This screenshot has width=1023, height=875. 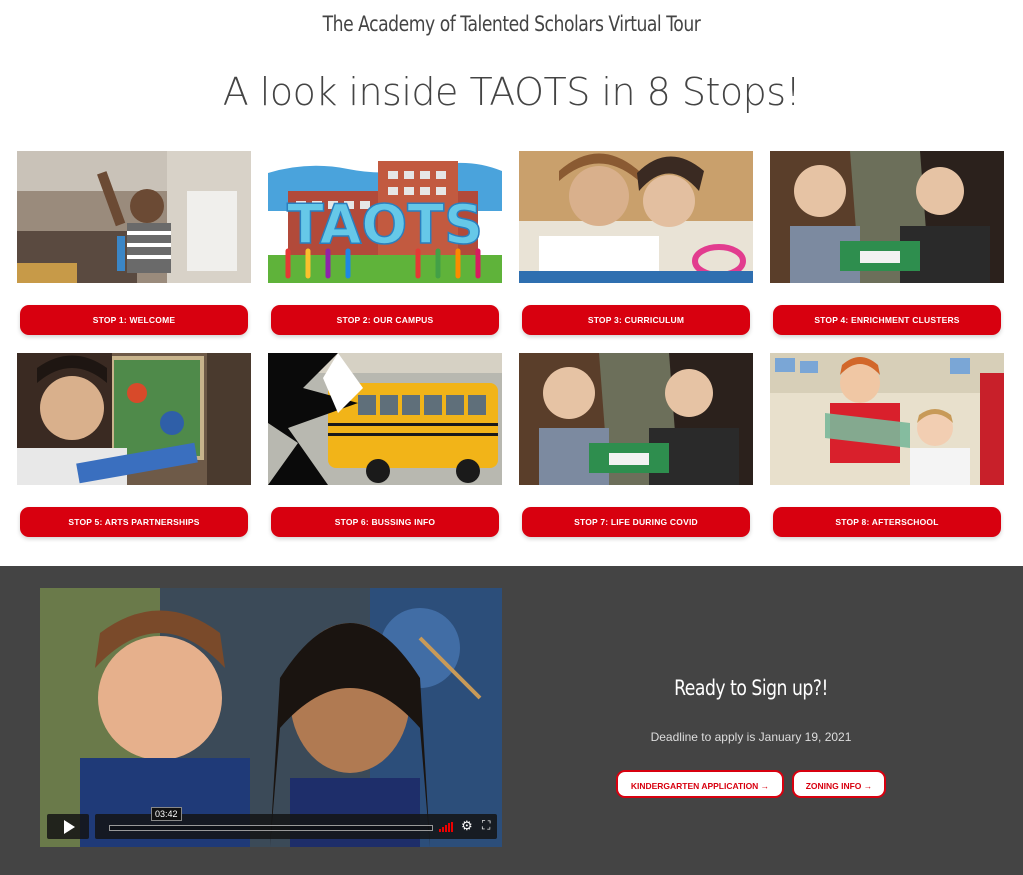 I want to click on settings-gear-icon: ⚙, so click(x=467, y=826).